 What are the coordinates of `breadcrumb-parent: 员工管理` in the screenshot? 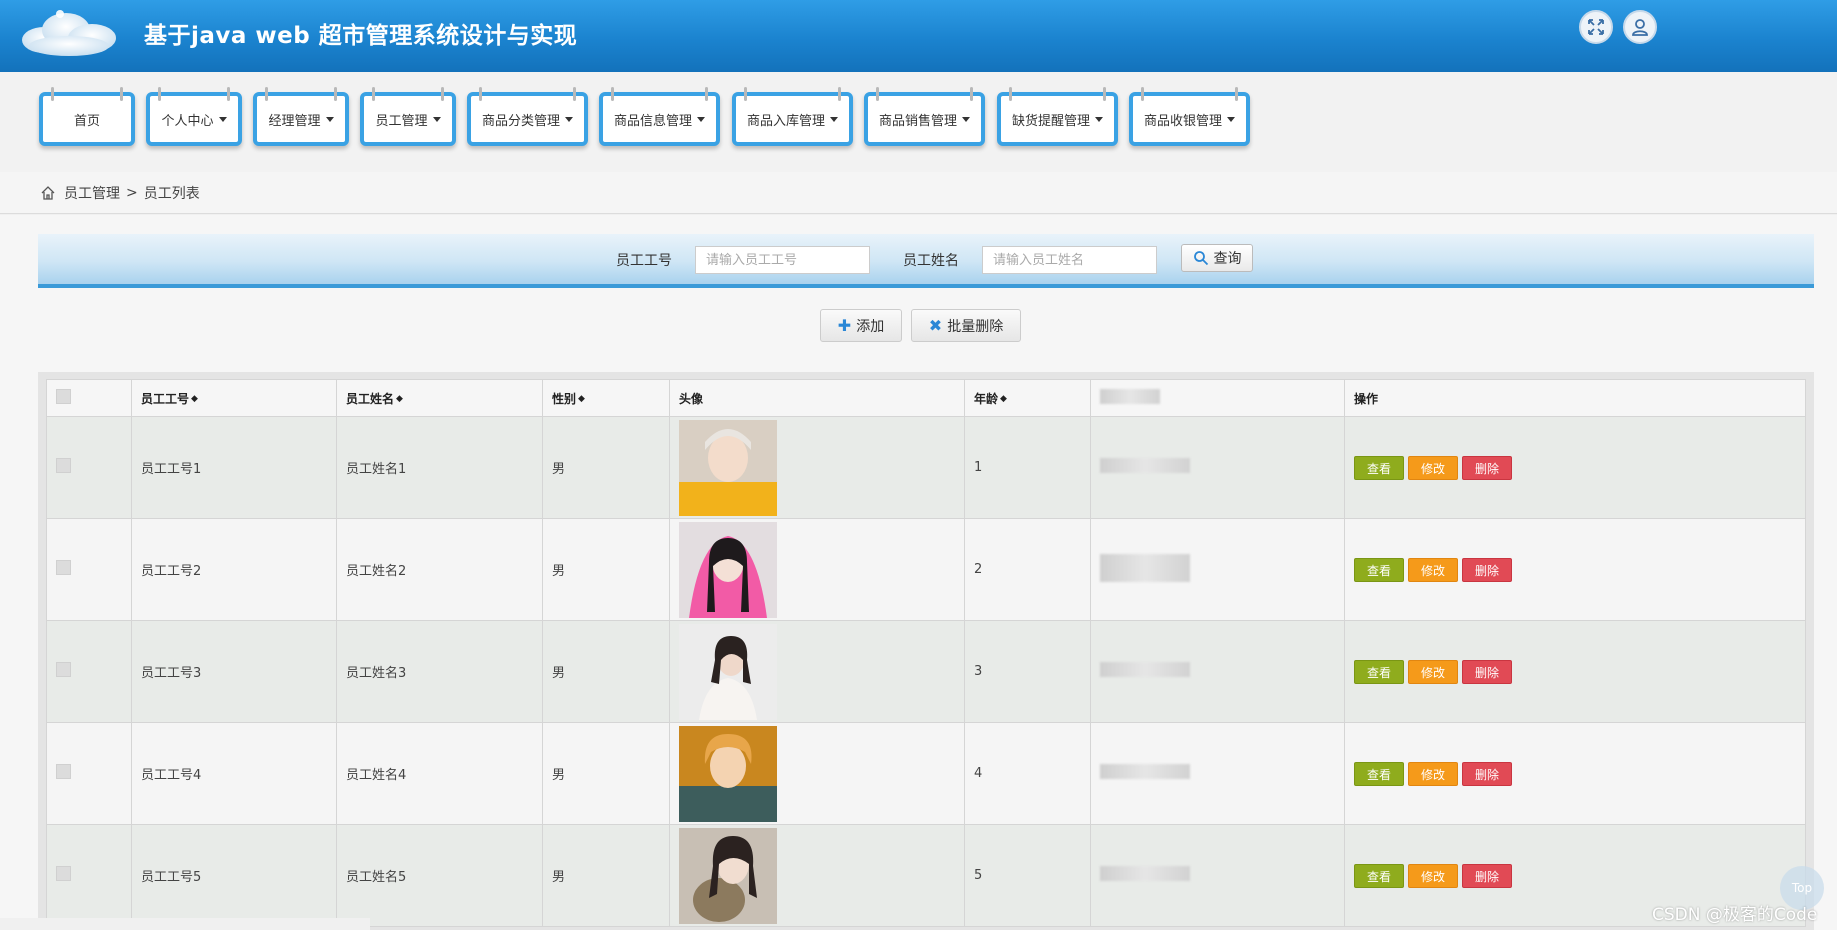 It's located at (92, 193).